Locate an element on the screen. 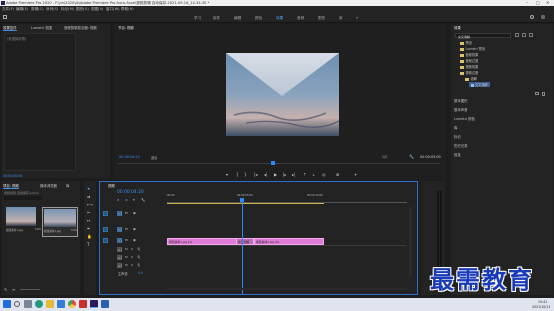 This screenshot has height=311, width=554. store-icon is located at coordinates (61, 304).